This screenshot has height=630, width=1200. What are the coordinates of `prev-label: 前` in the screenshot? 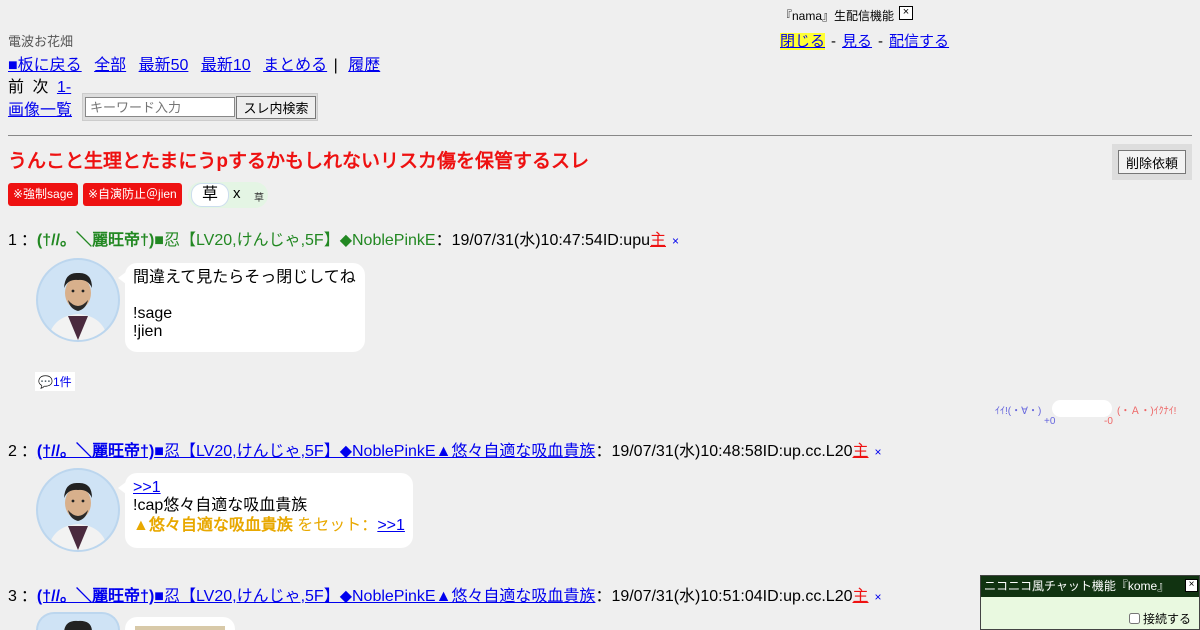 It's located at (16, 87).